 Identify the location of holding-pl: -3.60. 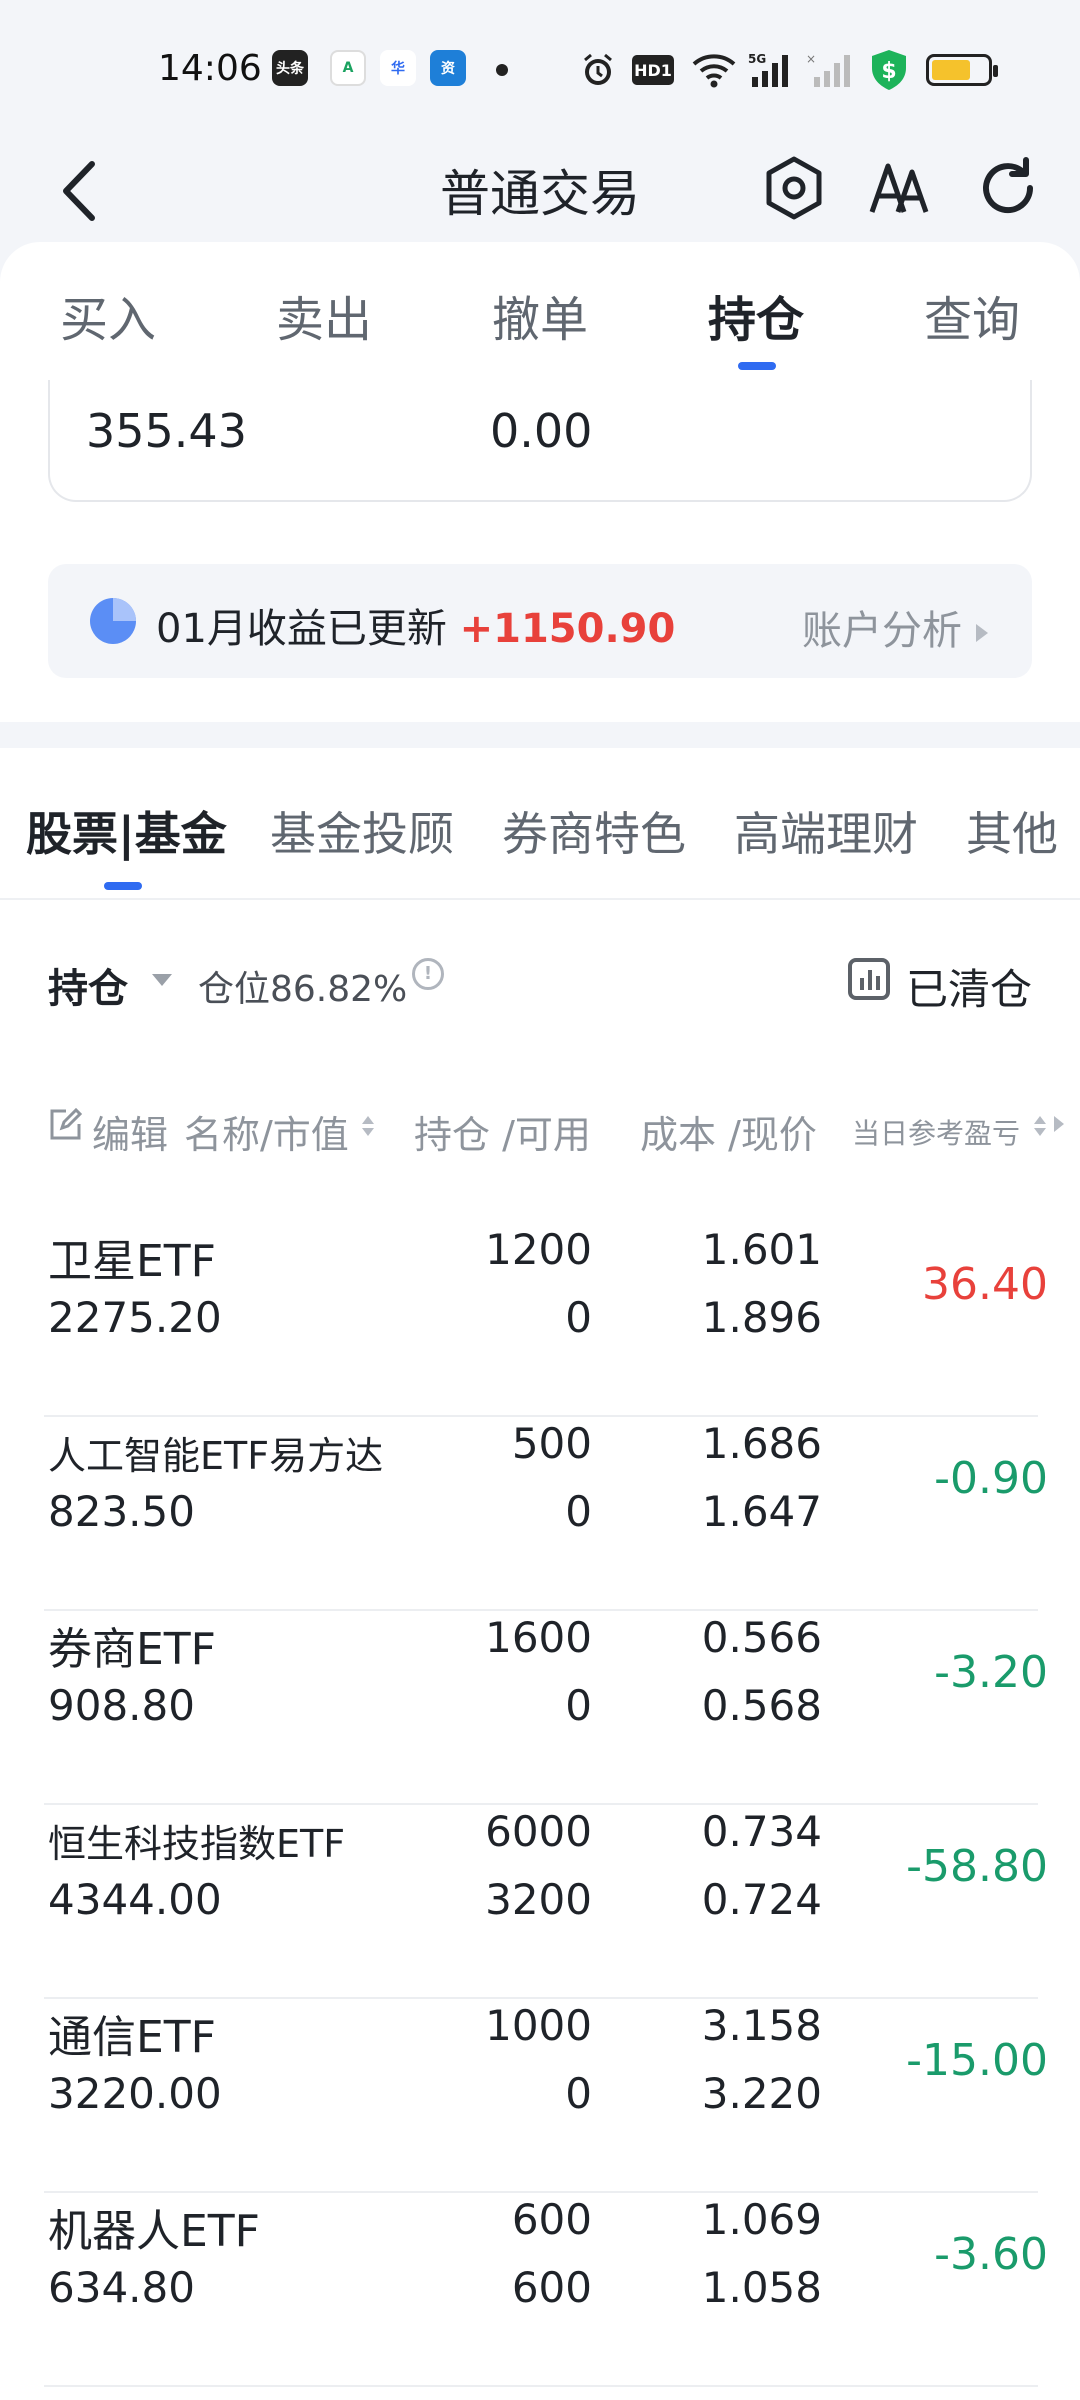
(991, 2254).